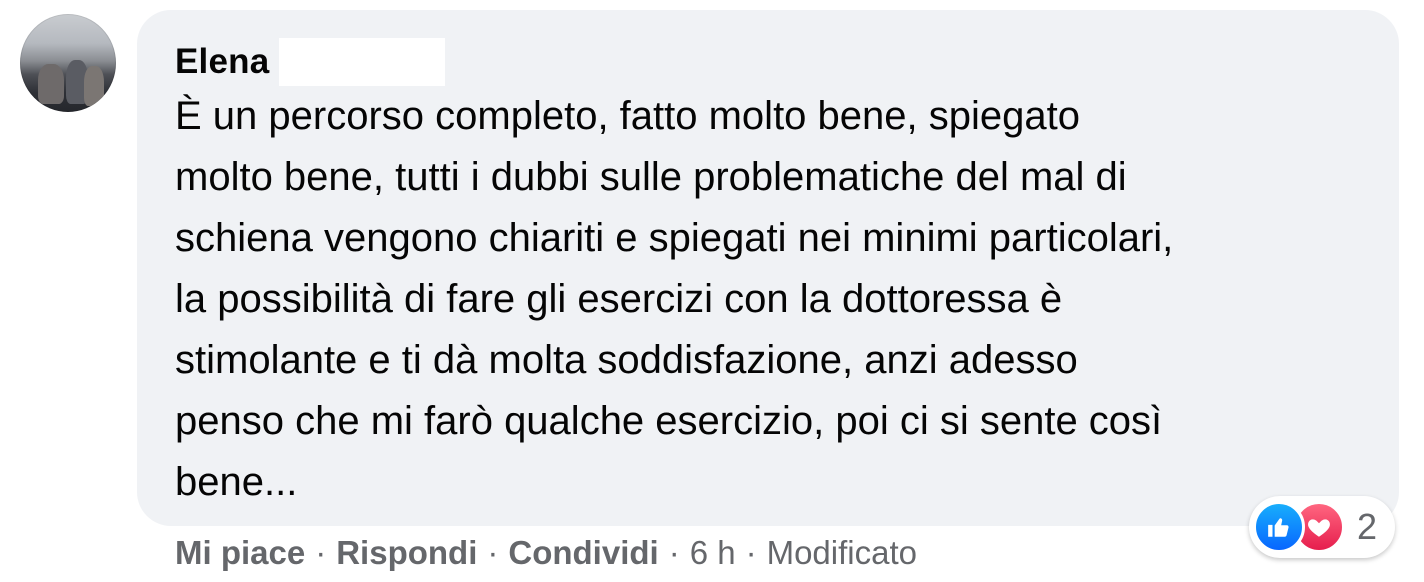 The image size is (1424, 582). What do you see at coordinates (842, 553) in the screenshot?
I see `edited-label: Modificato` at bounding box center [842, 553].